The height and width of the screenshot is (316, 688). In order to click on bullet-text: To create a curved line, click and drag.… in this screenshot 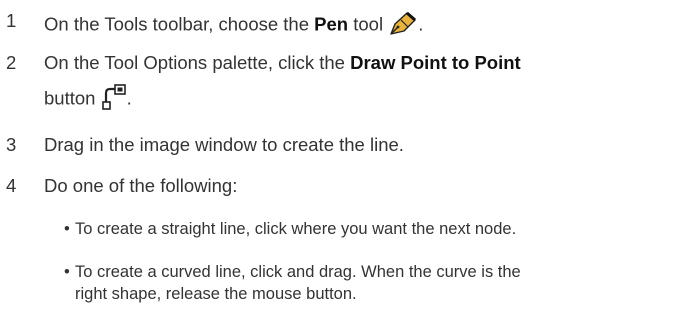, I will do `click(298, 272)`.